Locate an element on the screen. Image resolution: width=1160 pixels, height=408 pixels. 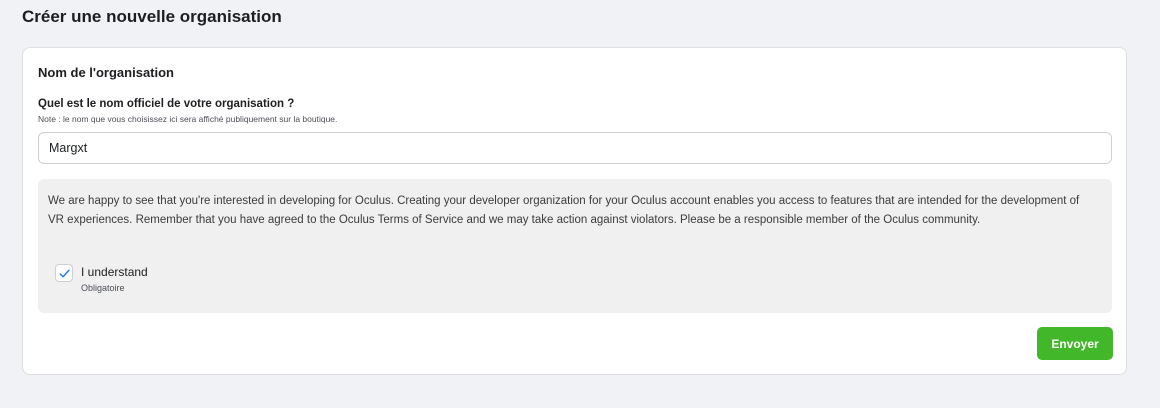
checkmark-icon is located at coordinates (64, 273).